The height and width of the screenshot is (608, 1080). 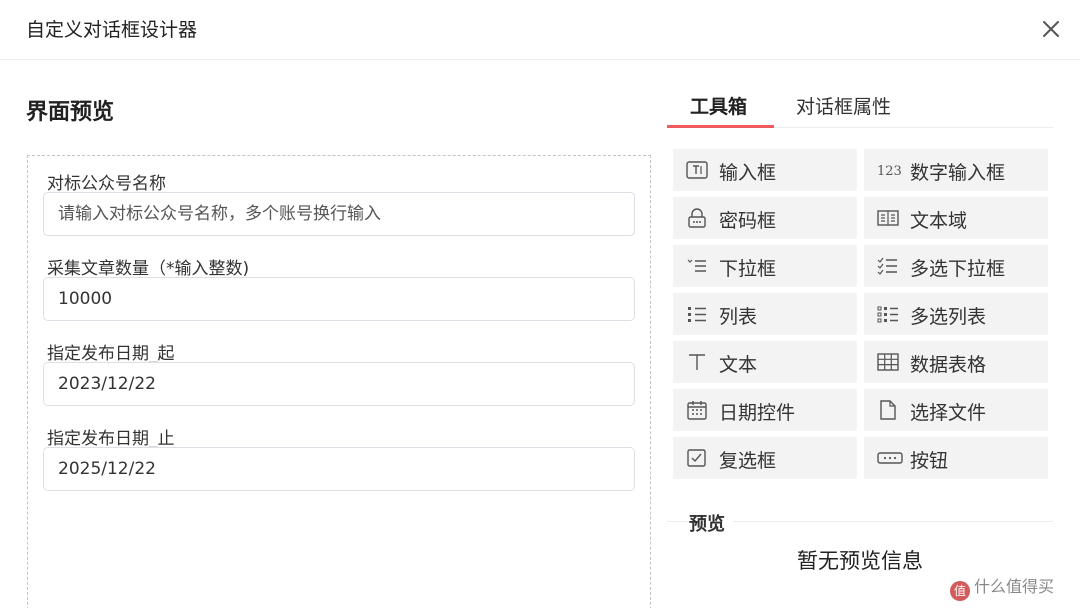 I want to click on dialog-titlebar: 自定义对话框设计器, so click(x=540, y=30).